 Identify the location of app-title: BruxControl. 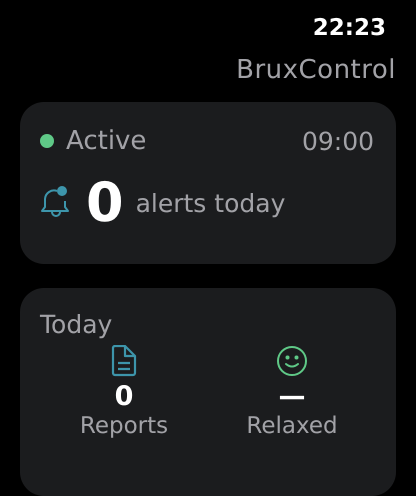
(316, 70).